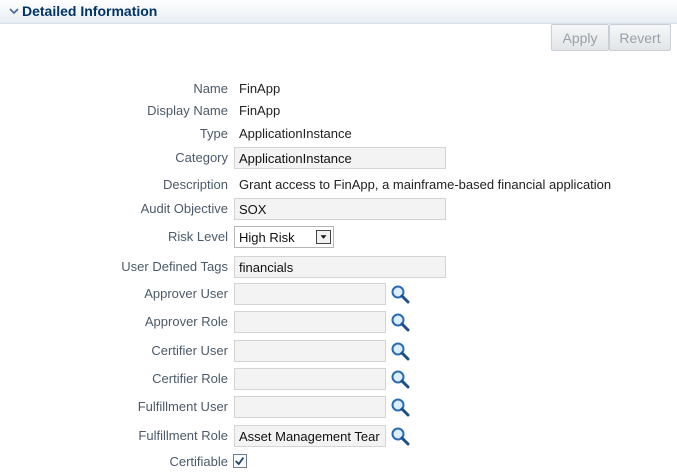  I want to click on section-title: Detailed Information, so click(90, 11).